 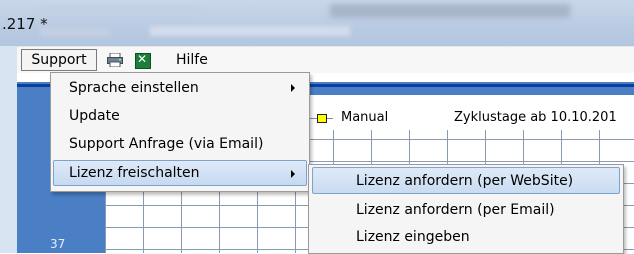 I want to click on excel-icon, so click(x=143, y=60).